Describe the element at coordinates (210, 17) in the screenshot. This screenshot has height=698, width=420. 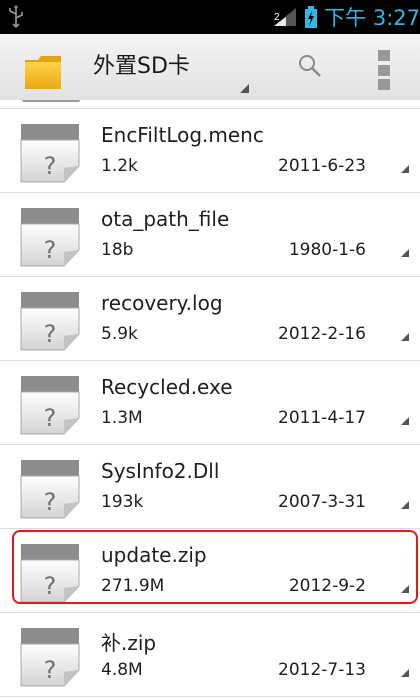
I see `status-bar: 2 下午 3:27` at that location.